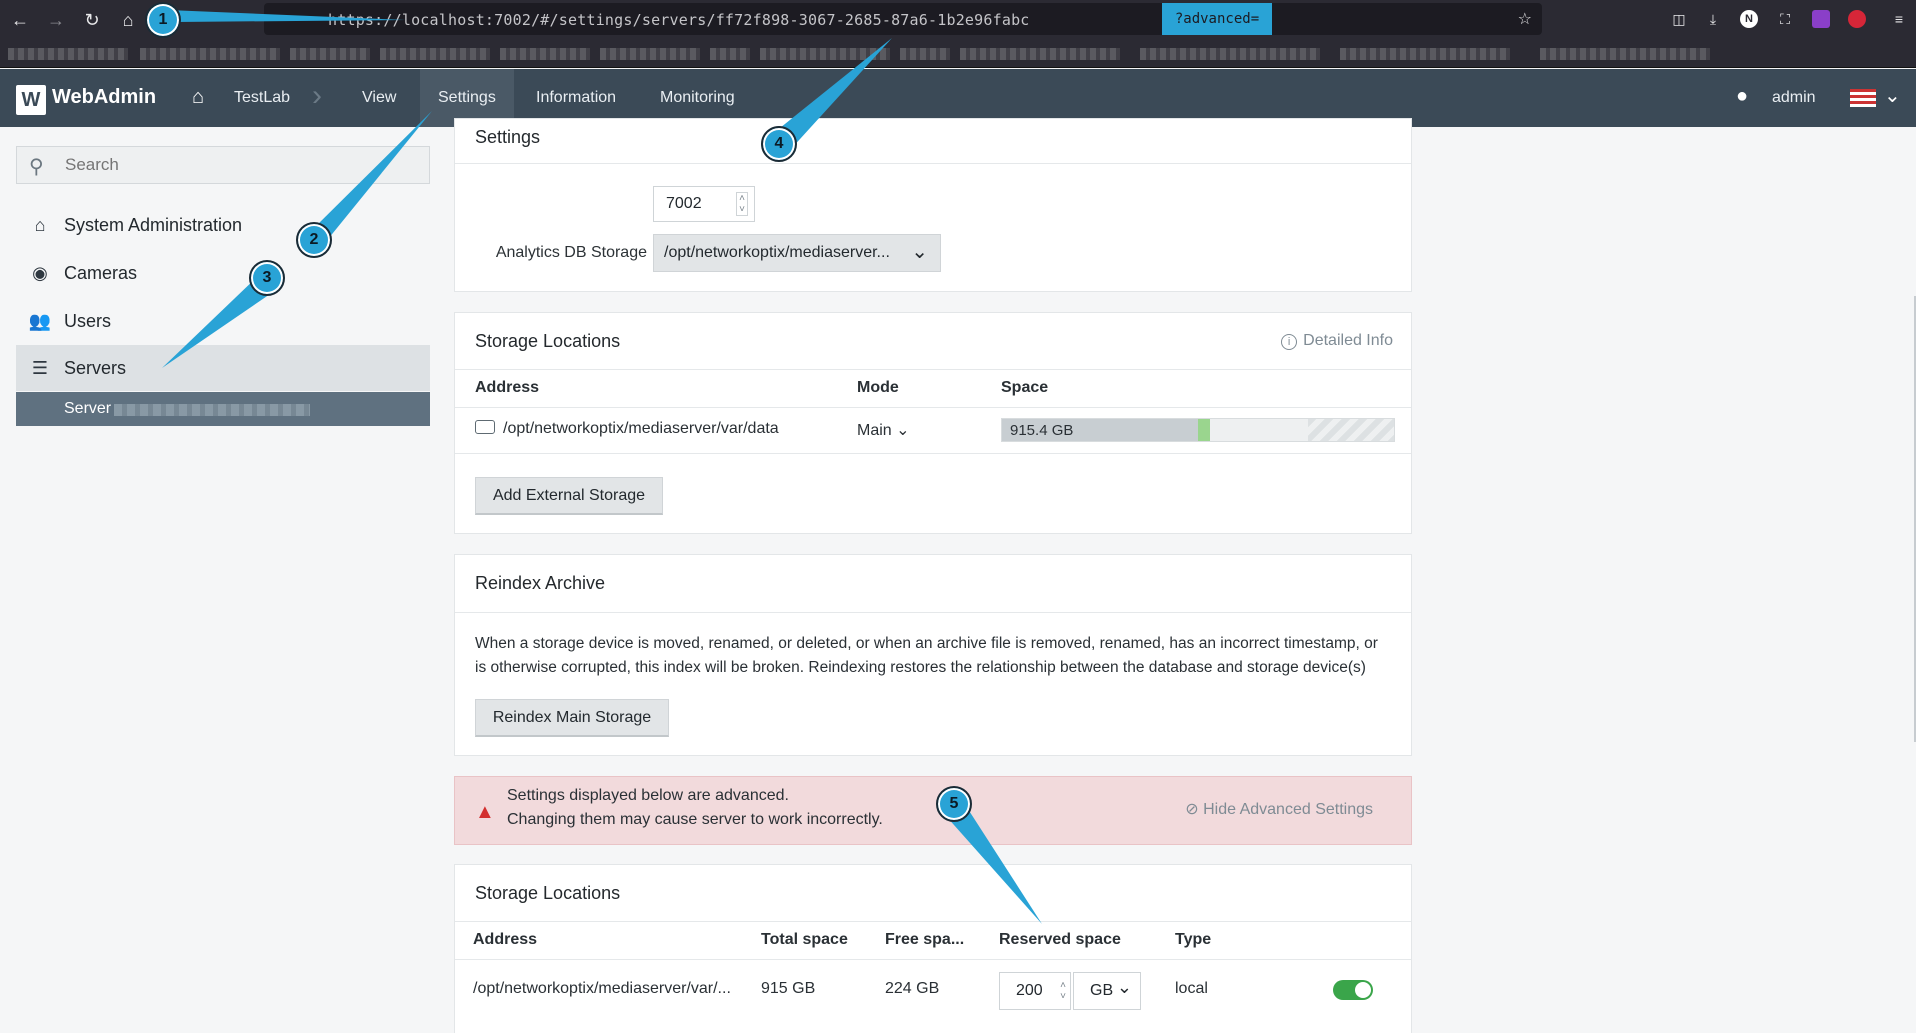  I want to click on callout-marker-5: 5, so click(954, 804).